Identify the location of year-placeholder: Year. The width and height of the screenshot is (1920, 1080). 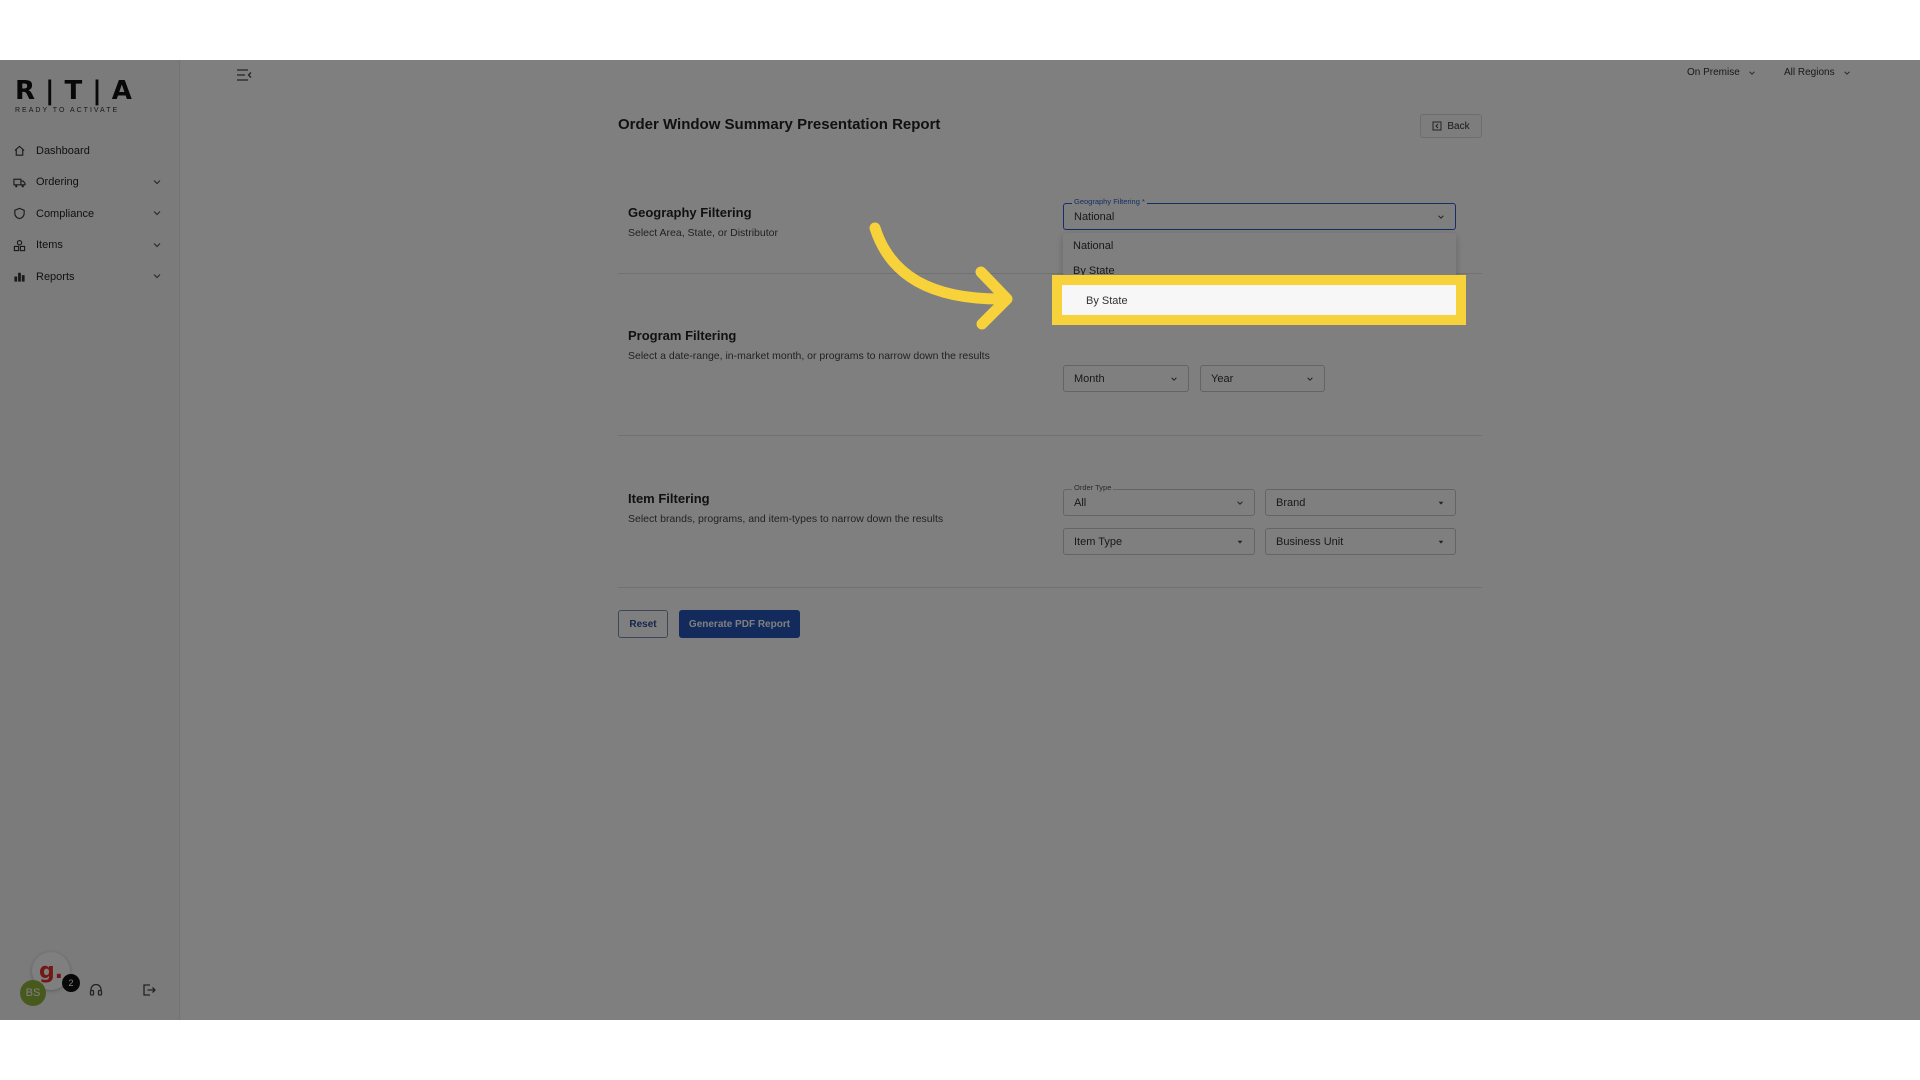
(1222, 378).